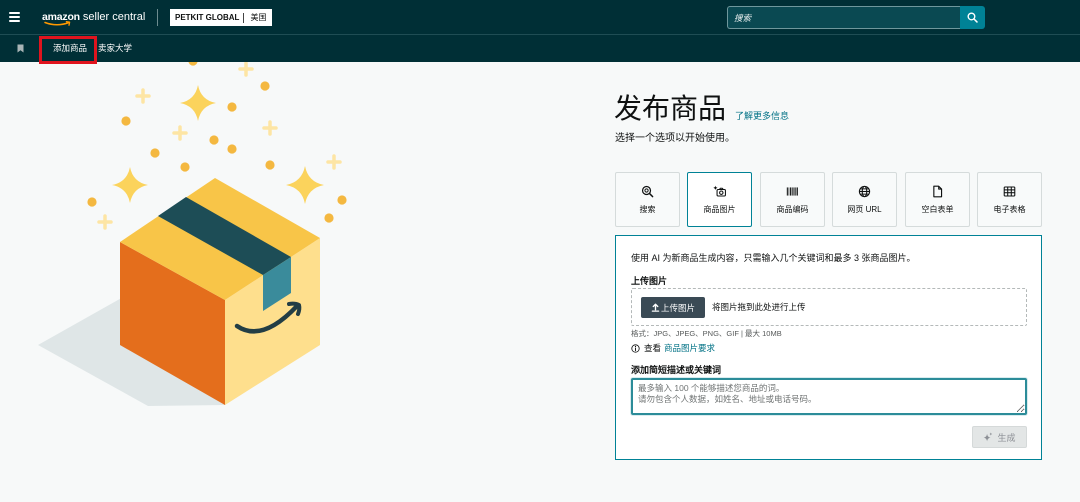 This screenshot has width=1080, height=502. What do you see at coordinates (937, 209) in the screenshot?
I see `option-label: 空白表单` at bounding box center [937, 209].